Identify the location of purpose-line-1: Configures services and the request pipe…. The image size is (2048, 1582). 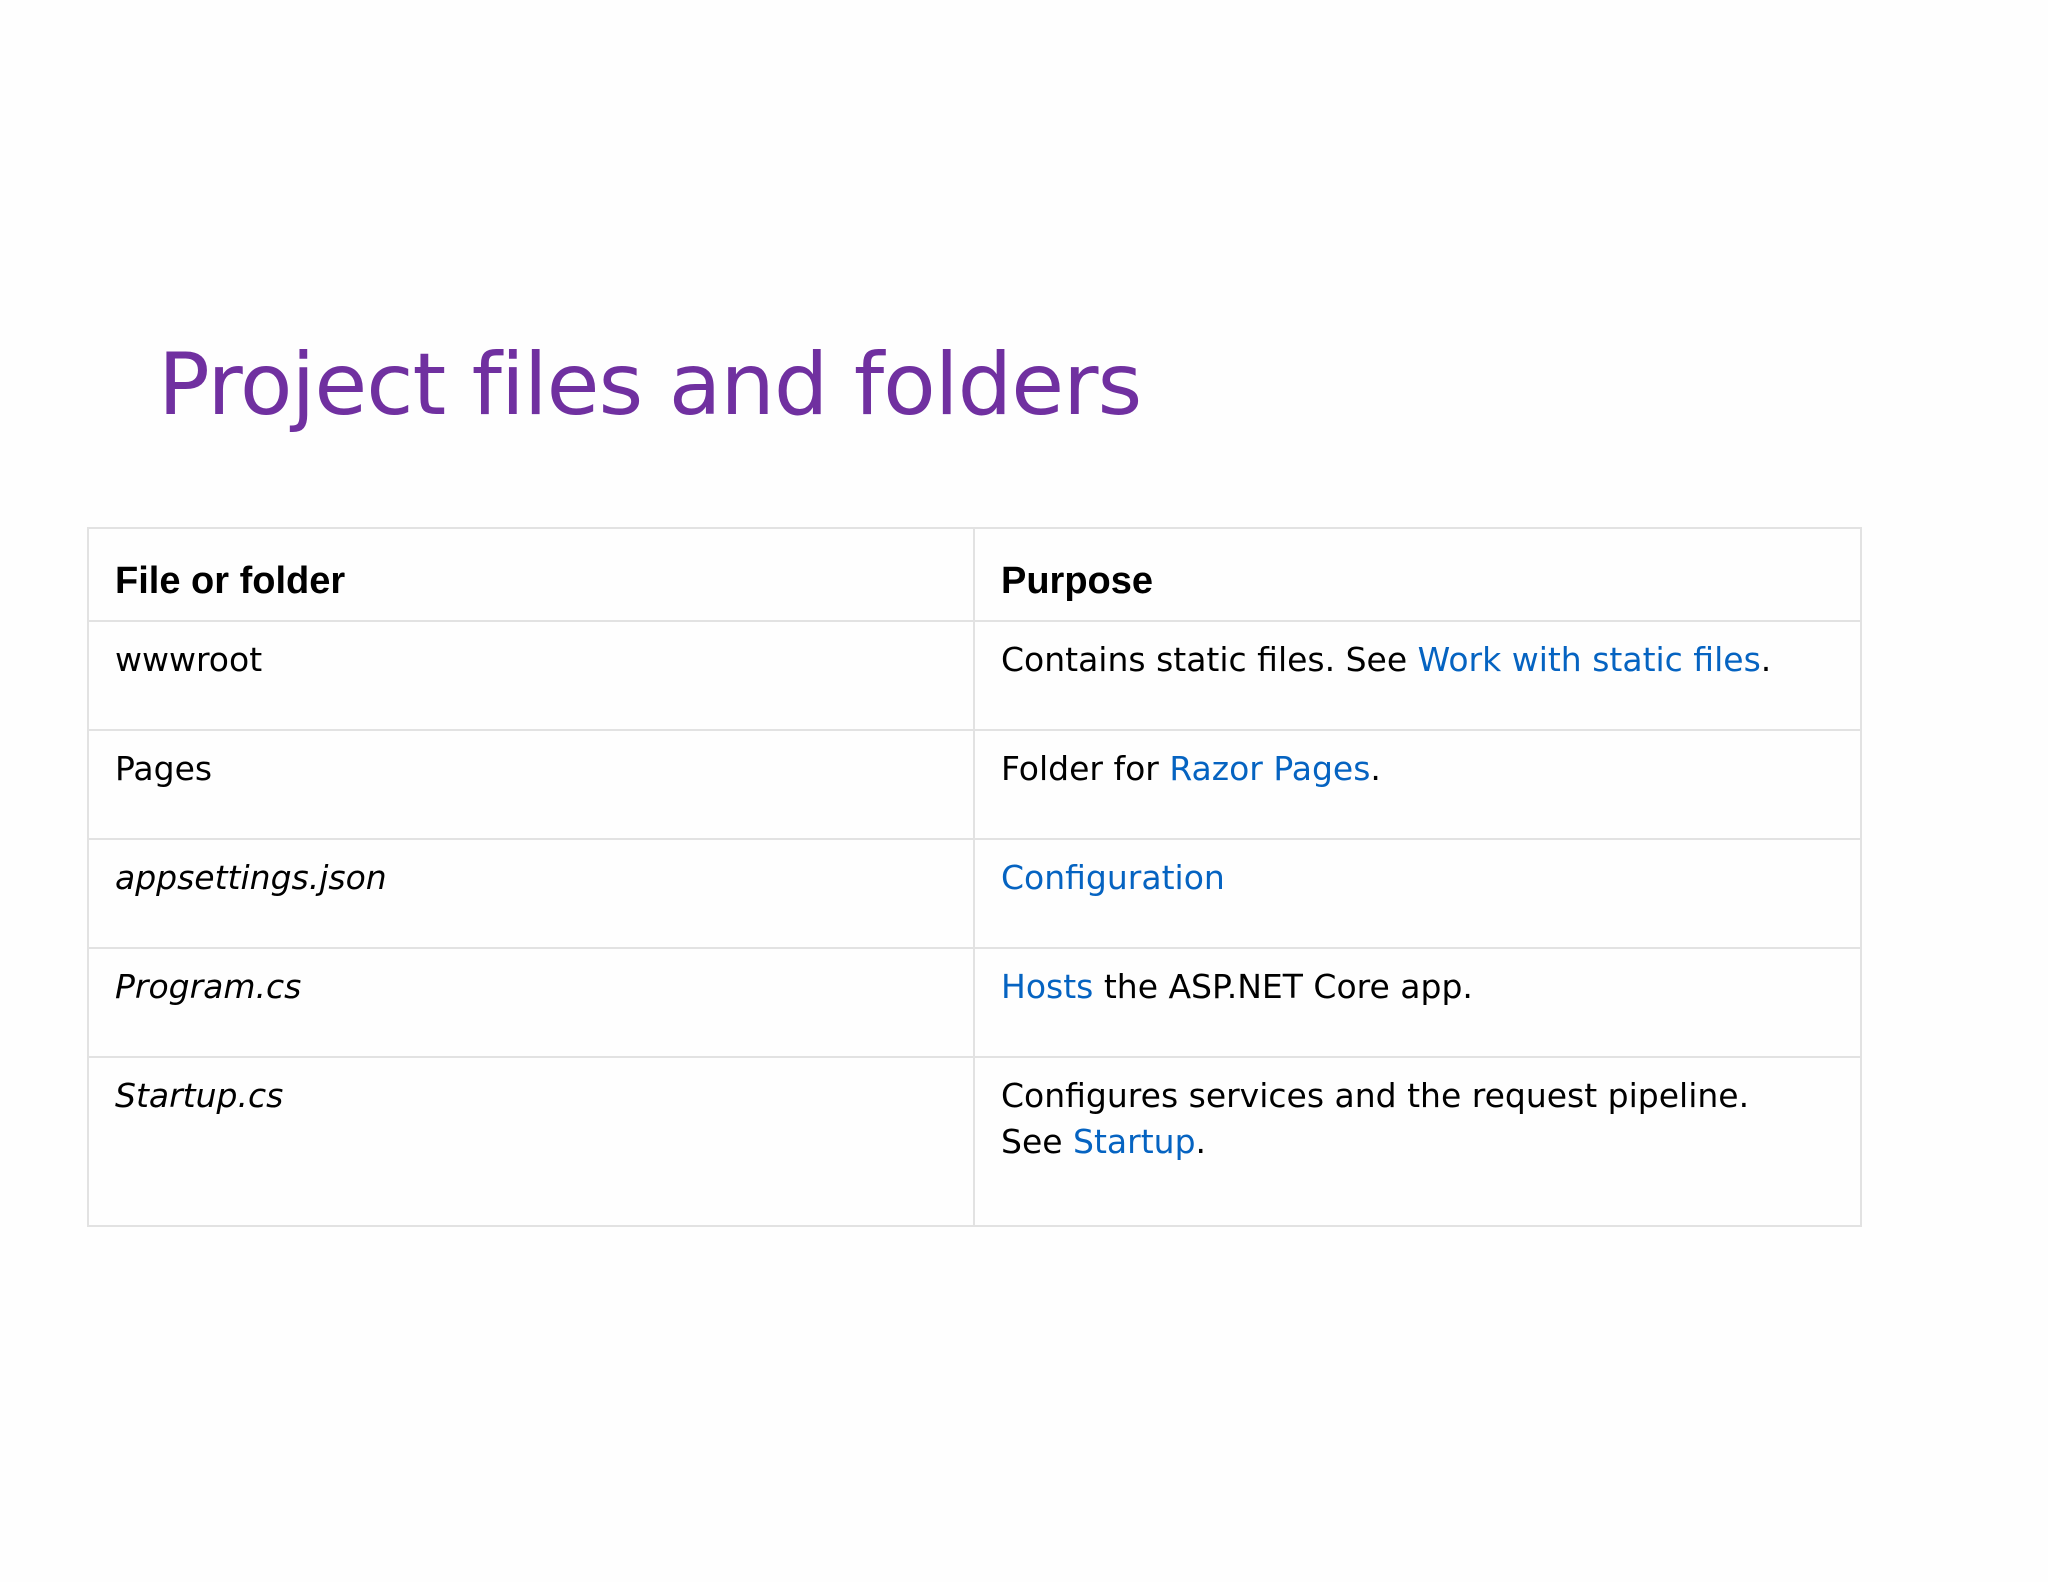
(1375, 1095).